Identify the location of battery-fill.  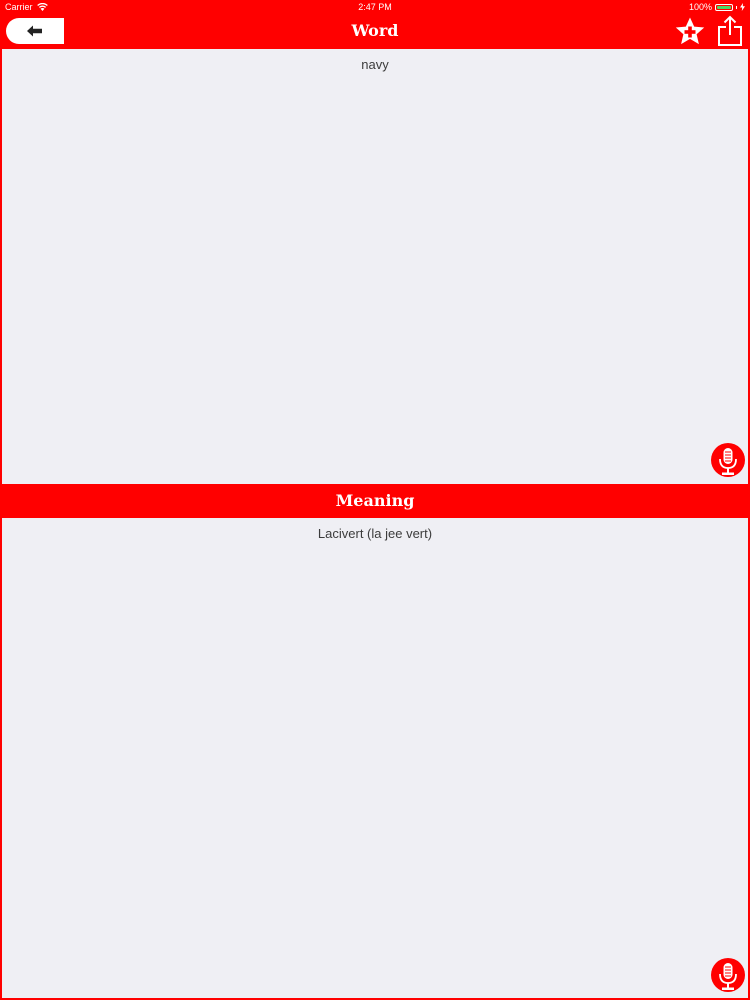
(724, 7).